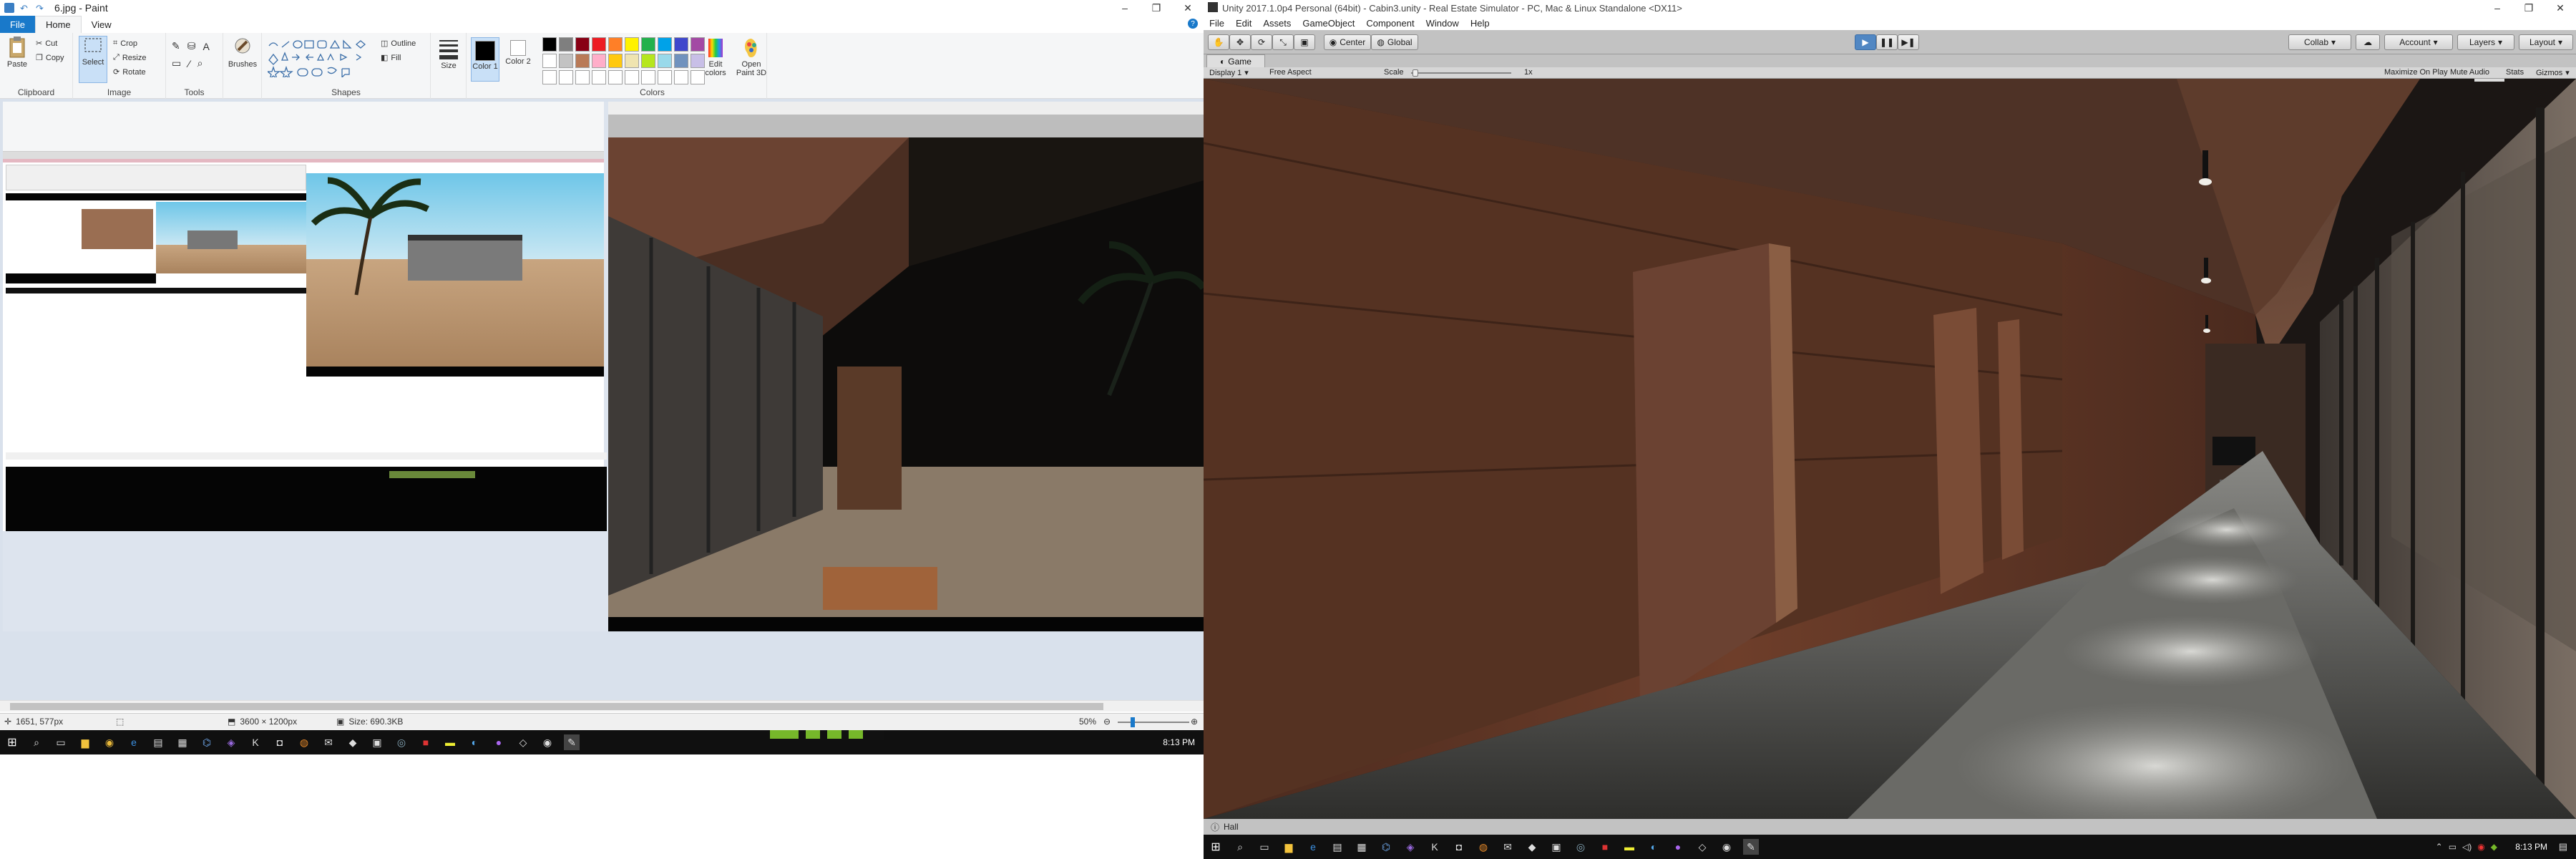 This screenshot has width=2576, height=859. Describe the element at coordinates (46, 44) in the screenshot. I see `cut-button: ✂ Cut` at that location.